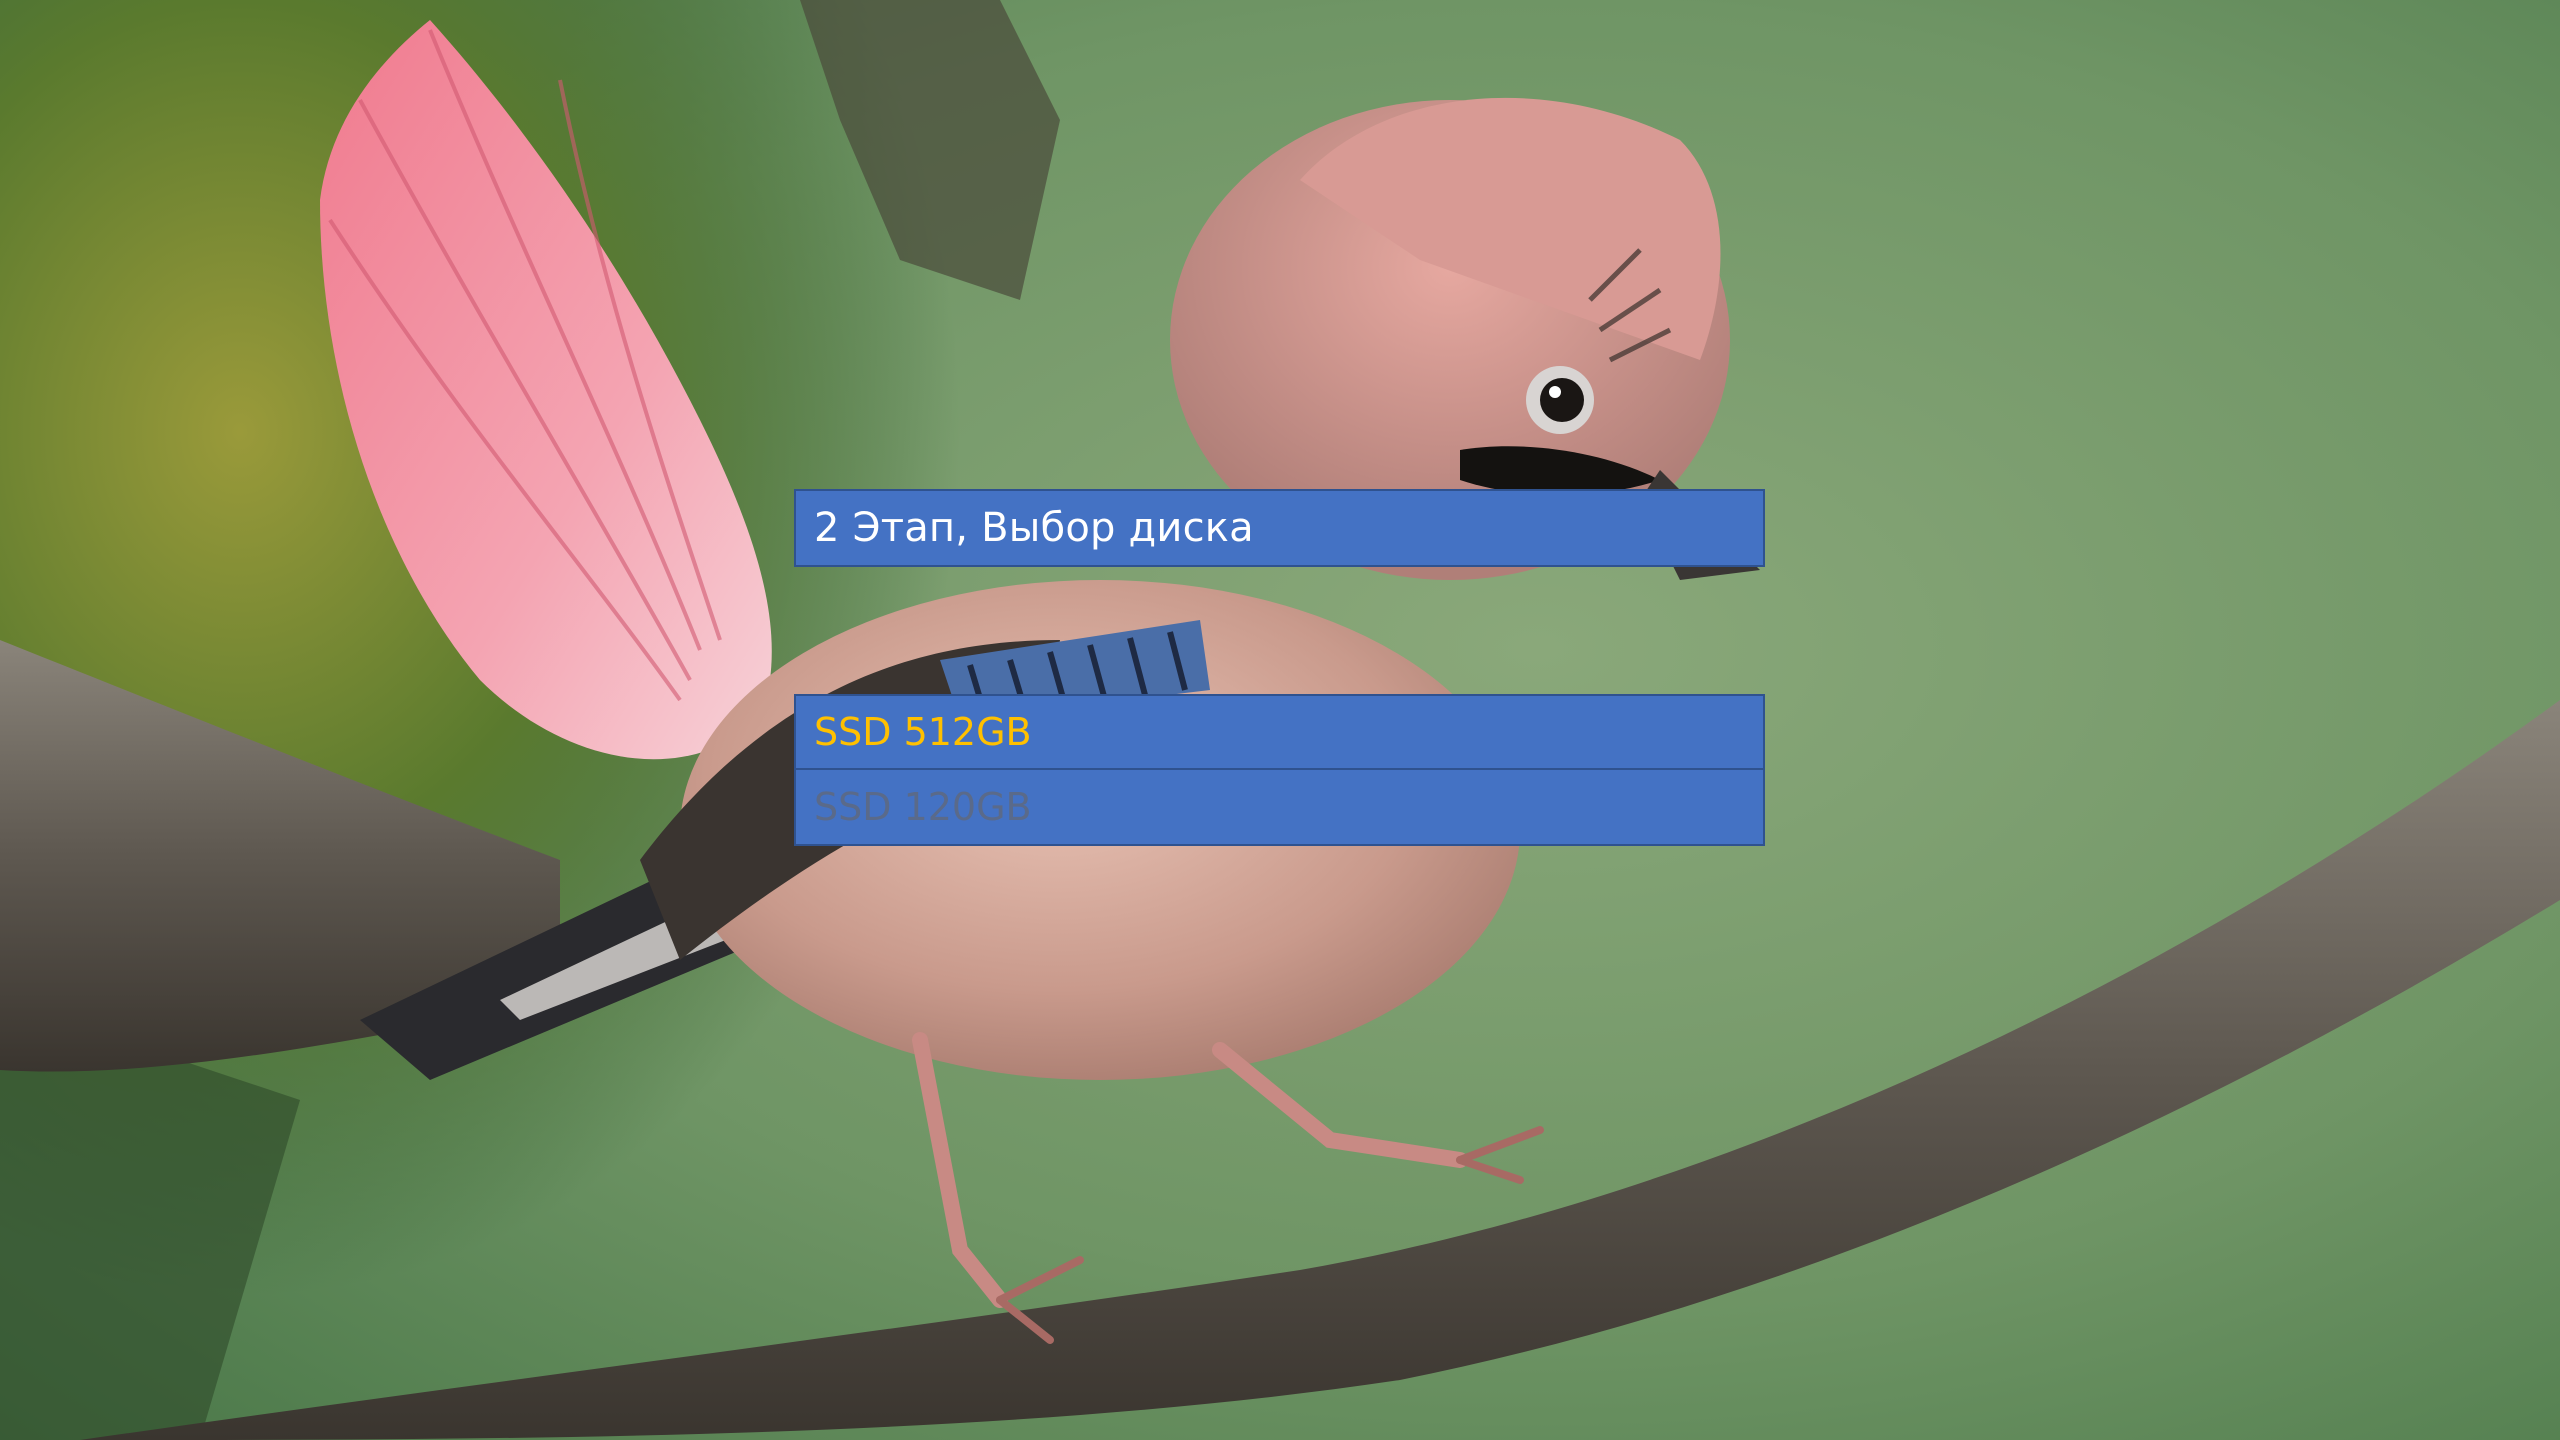 This screenshot has height=1440, width=2560. Describe the element at coordinates (1279, 732) in the screenshot. I see `disk-option-ssd-512gb: SSD 512GB` at that location.